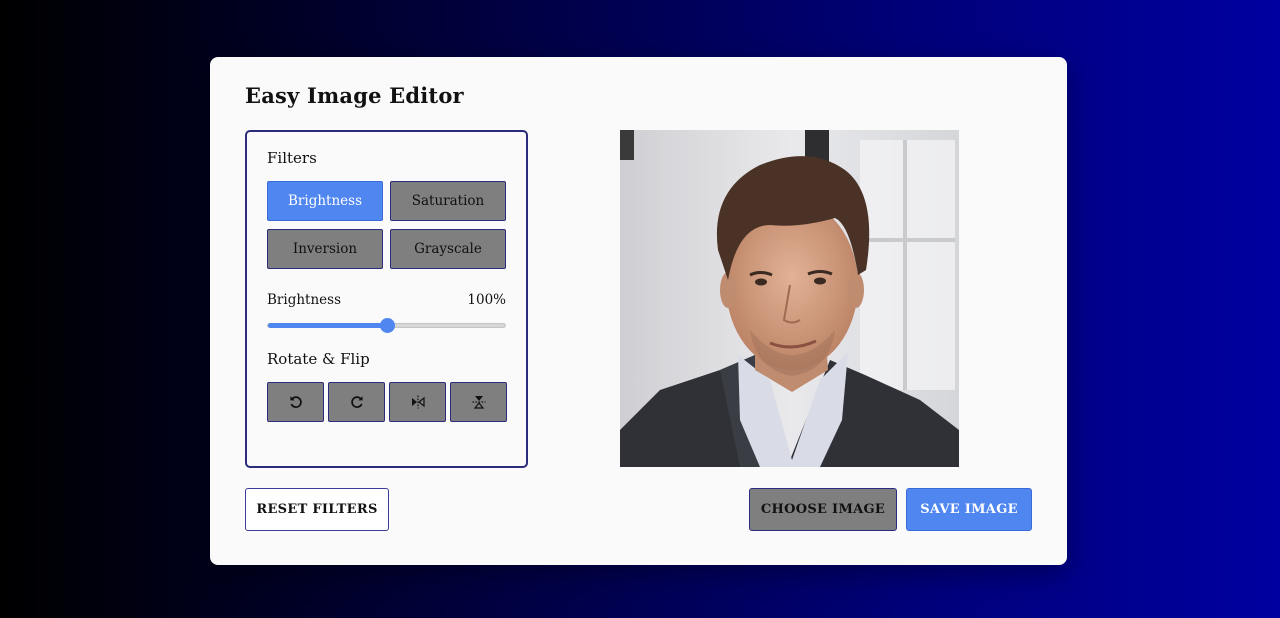  I want to click on filters-heading: Filters, so click(292, 158).